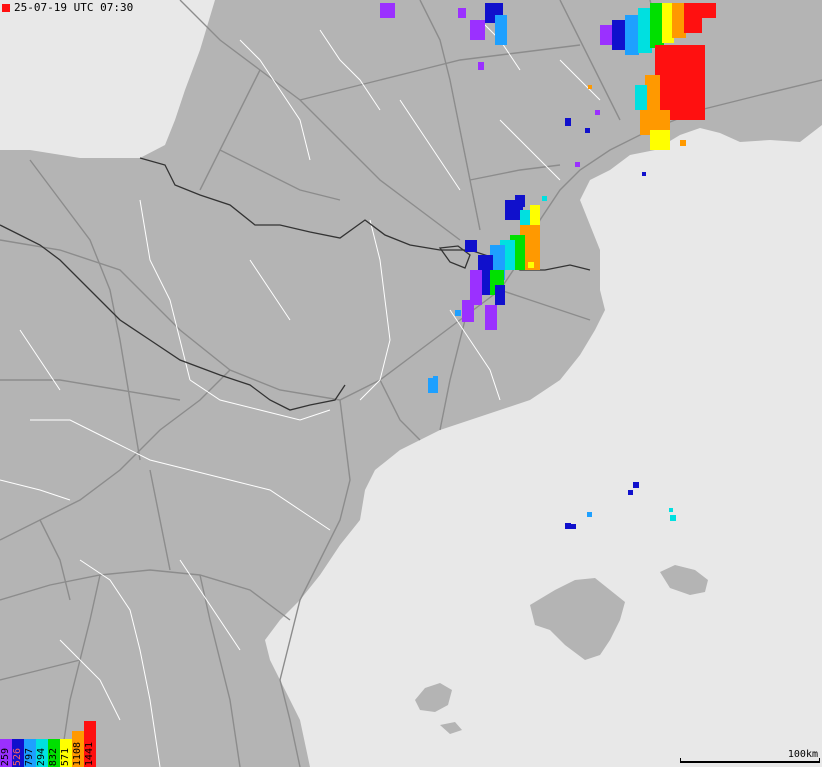 The width and height of the screenshot is (822, 767). I want to click on legend: 259 526 797 294 832 571 1108 1441, so click(48, 744).